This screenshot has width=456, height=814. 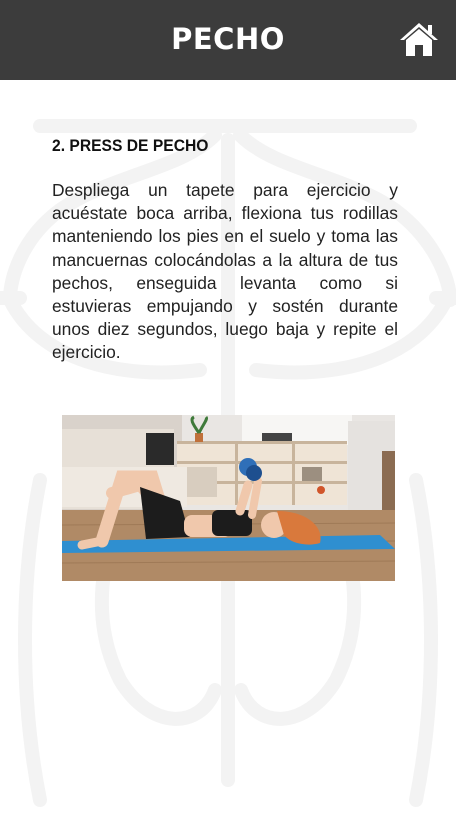 I want to click on home-icon, so click(x=419, y=39).